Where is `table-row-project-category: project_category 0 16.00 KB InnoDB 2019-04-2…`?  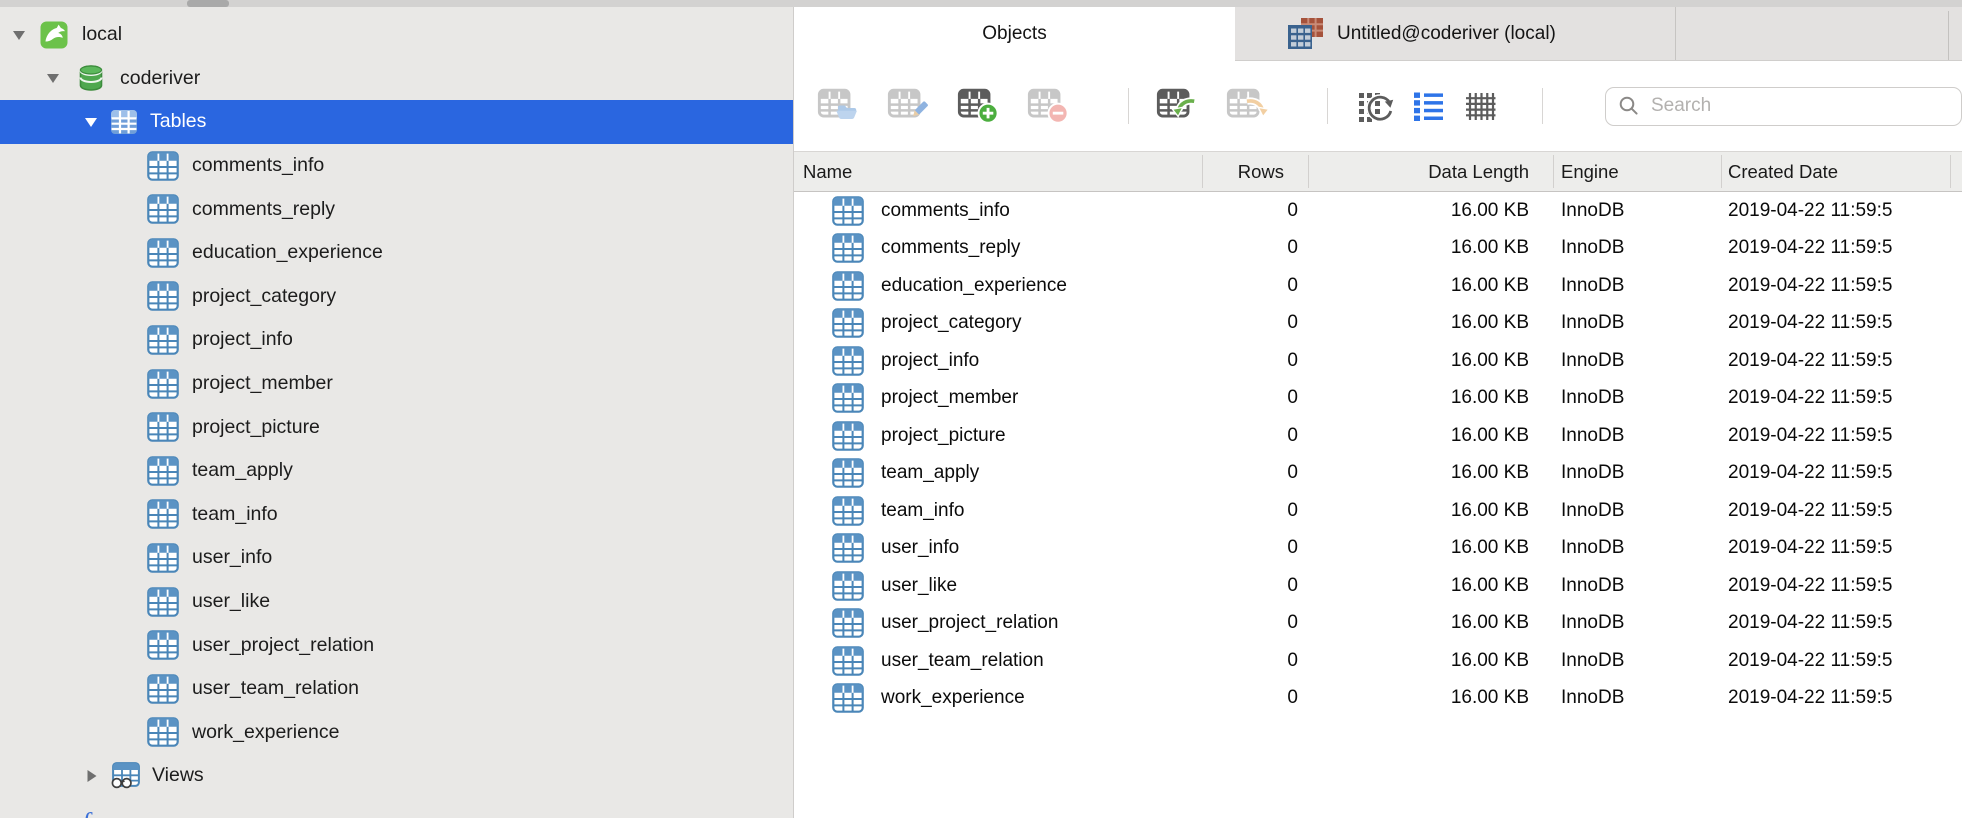
table-row-project-category: project_category 0 16.00 KB InnoDB 2019-04-2… is located at coordinates (1378, 324).